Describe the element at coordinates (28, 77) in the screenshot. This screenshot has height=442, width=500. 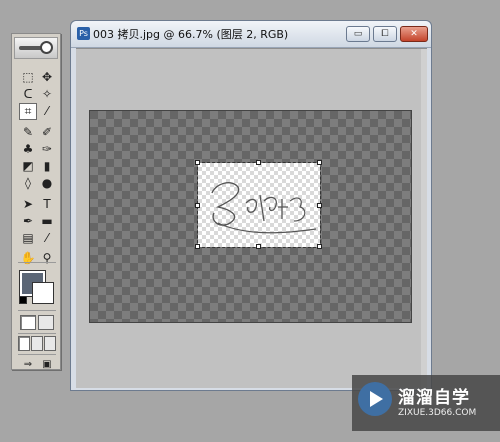
I see `marquee-tool-icon: ⬚` at that location.